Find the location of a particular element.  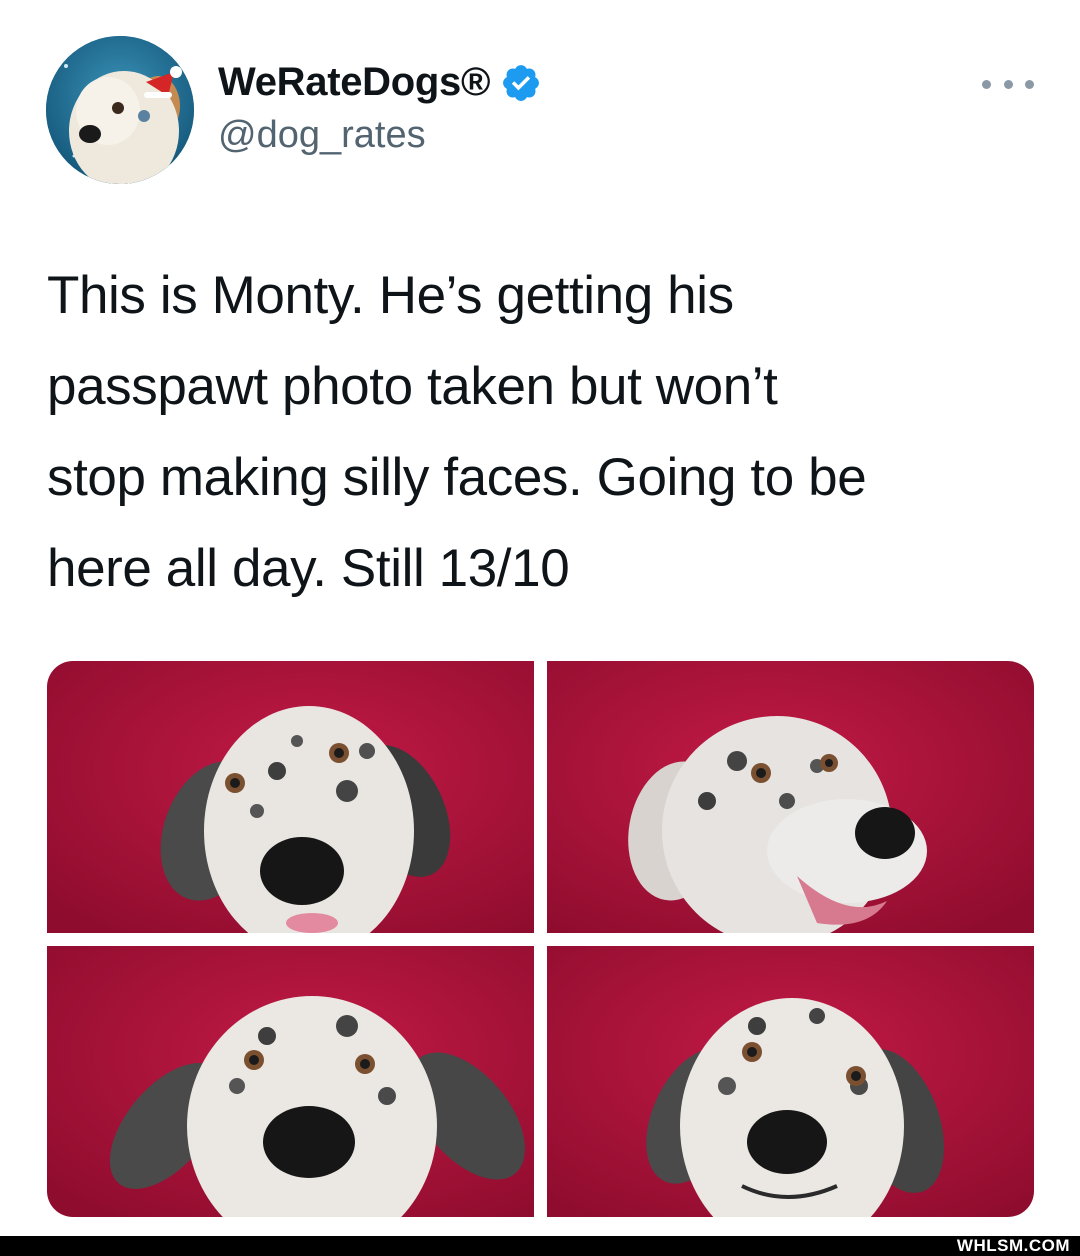

footer-bar: WHLSM.COM is located at coordinates (540, 1246).